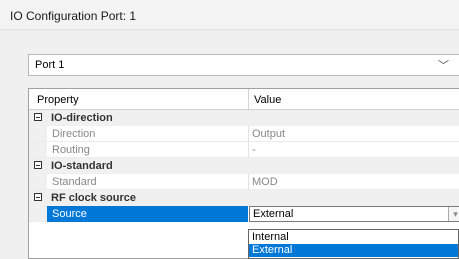 The image size is (459, 259). Describe the element at coordinates (244, 214) in the screenshot. I see `property-row-source: Source External ▾` at that location.